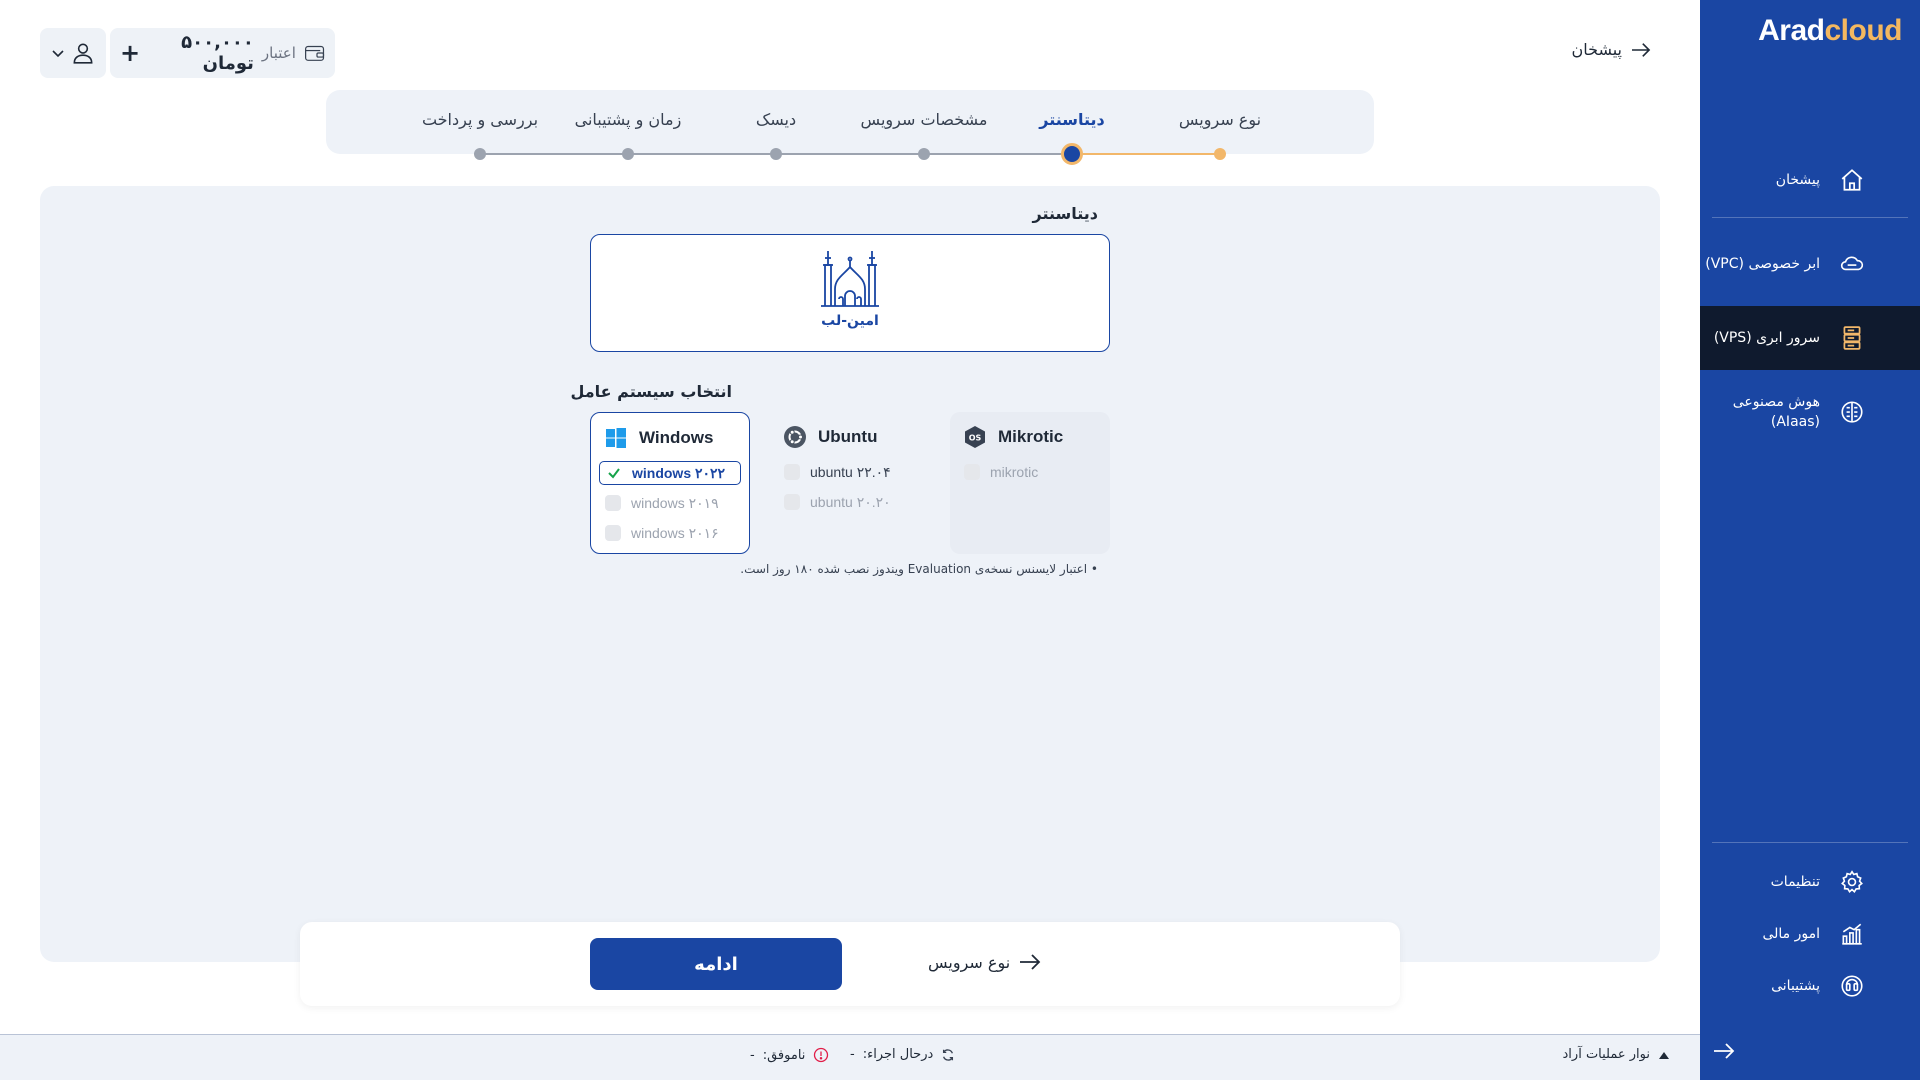 This screenshot has width=1920, height=1080. I want to click on os-card-header: Ubuntu, so click(829, 437).